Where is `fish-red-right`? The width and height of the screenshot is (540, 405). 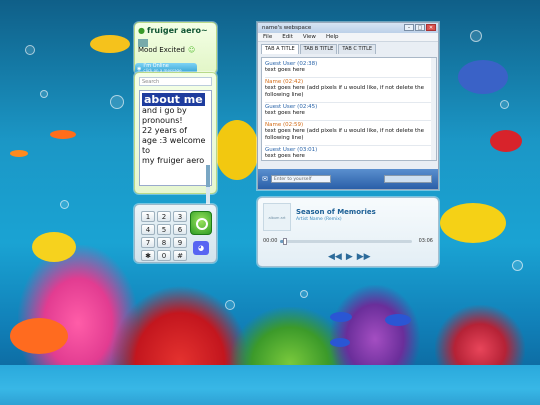
fish-red-right is located at coordinates (506, 141).